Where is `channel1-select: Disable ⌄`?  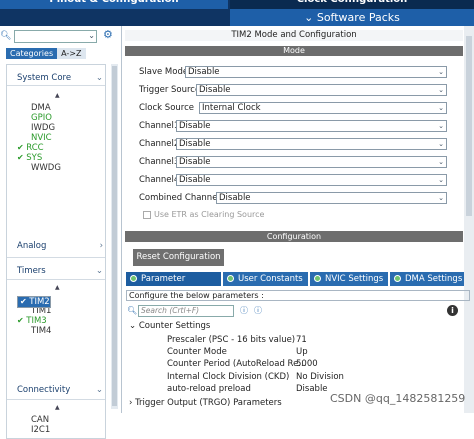
channel1-select: Disable ⌄ is located at coordinates (311, 126).